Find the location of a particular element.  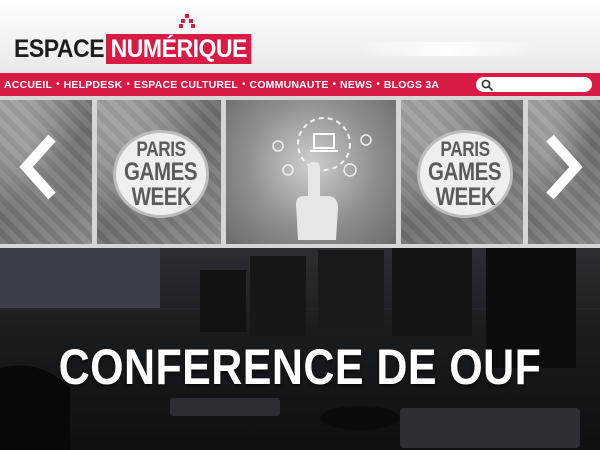

nav-item-news: NEWS is located at coordinates (356, 85).